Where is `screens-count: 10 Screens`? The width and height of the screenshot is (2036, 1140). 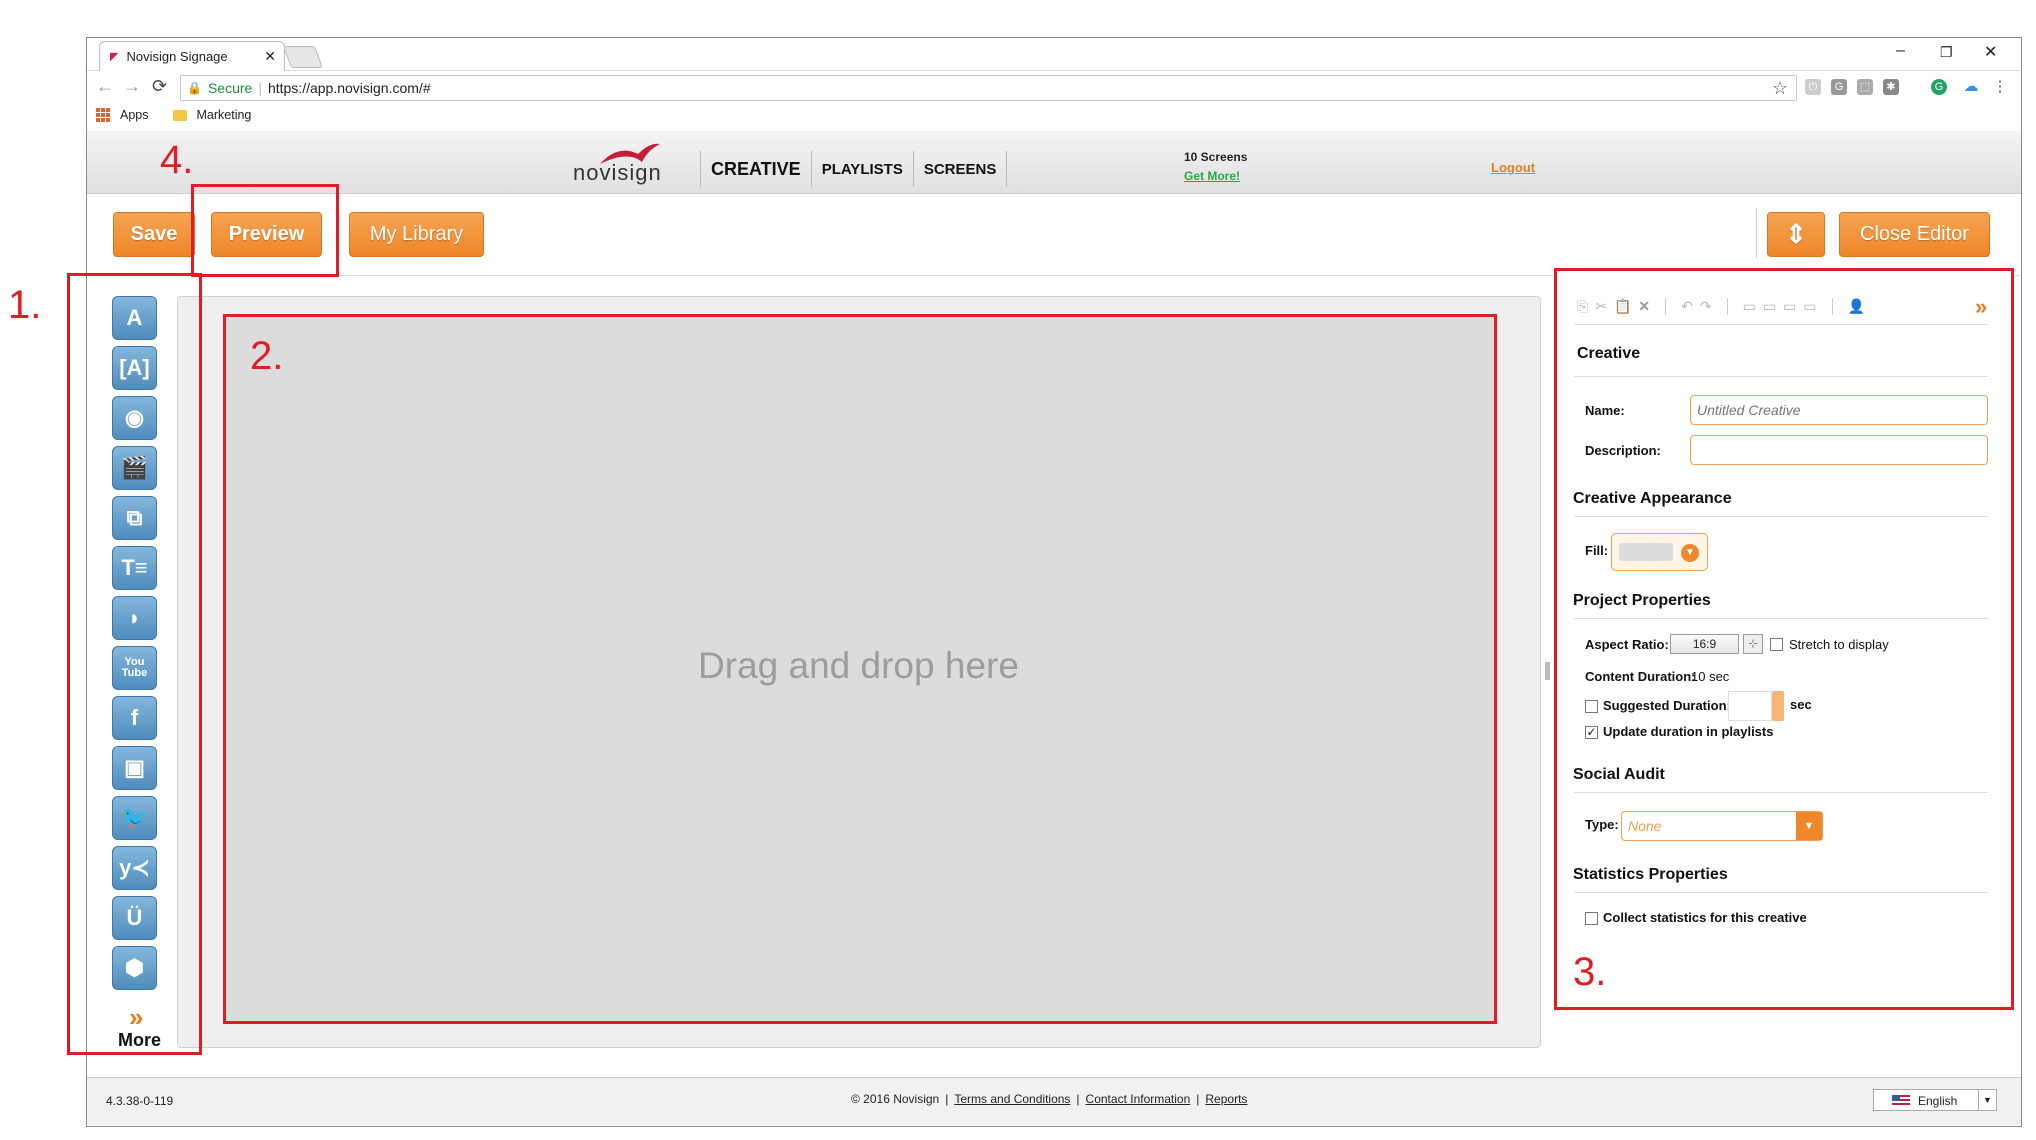
screens-count: 10 Screens is located at coordinates (1216, 157).